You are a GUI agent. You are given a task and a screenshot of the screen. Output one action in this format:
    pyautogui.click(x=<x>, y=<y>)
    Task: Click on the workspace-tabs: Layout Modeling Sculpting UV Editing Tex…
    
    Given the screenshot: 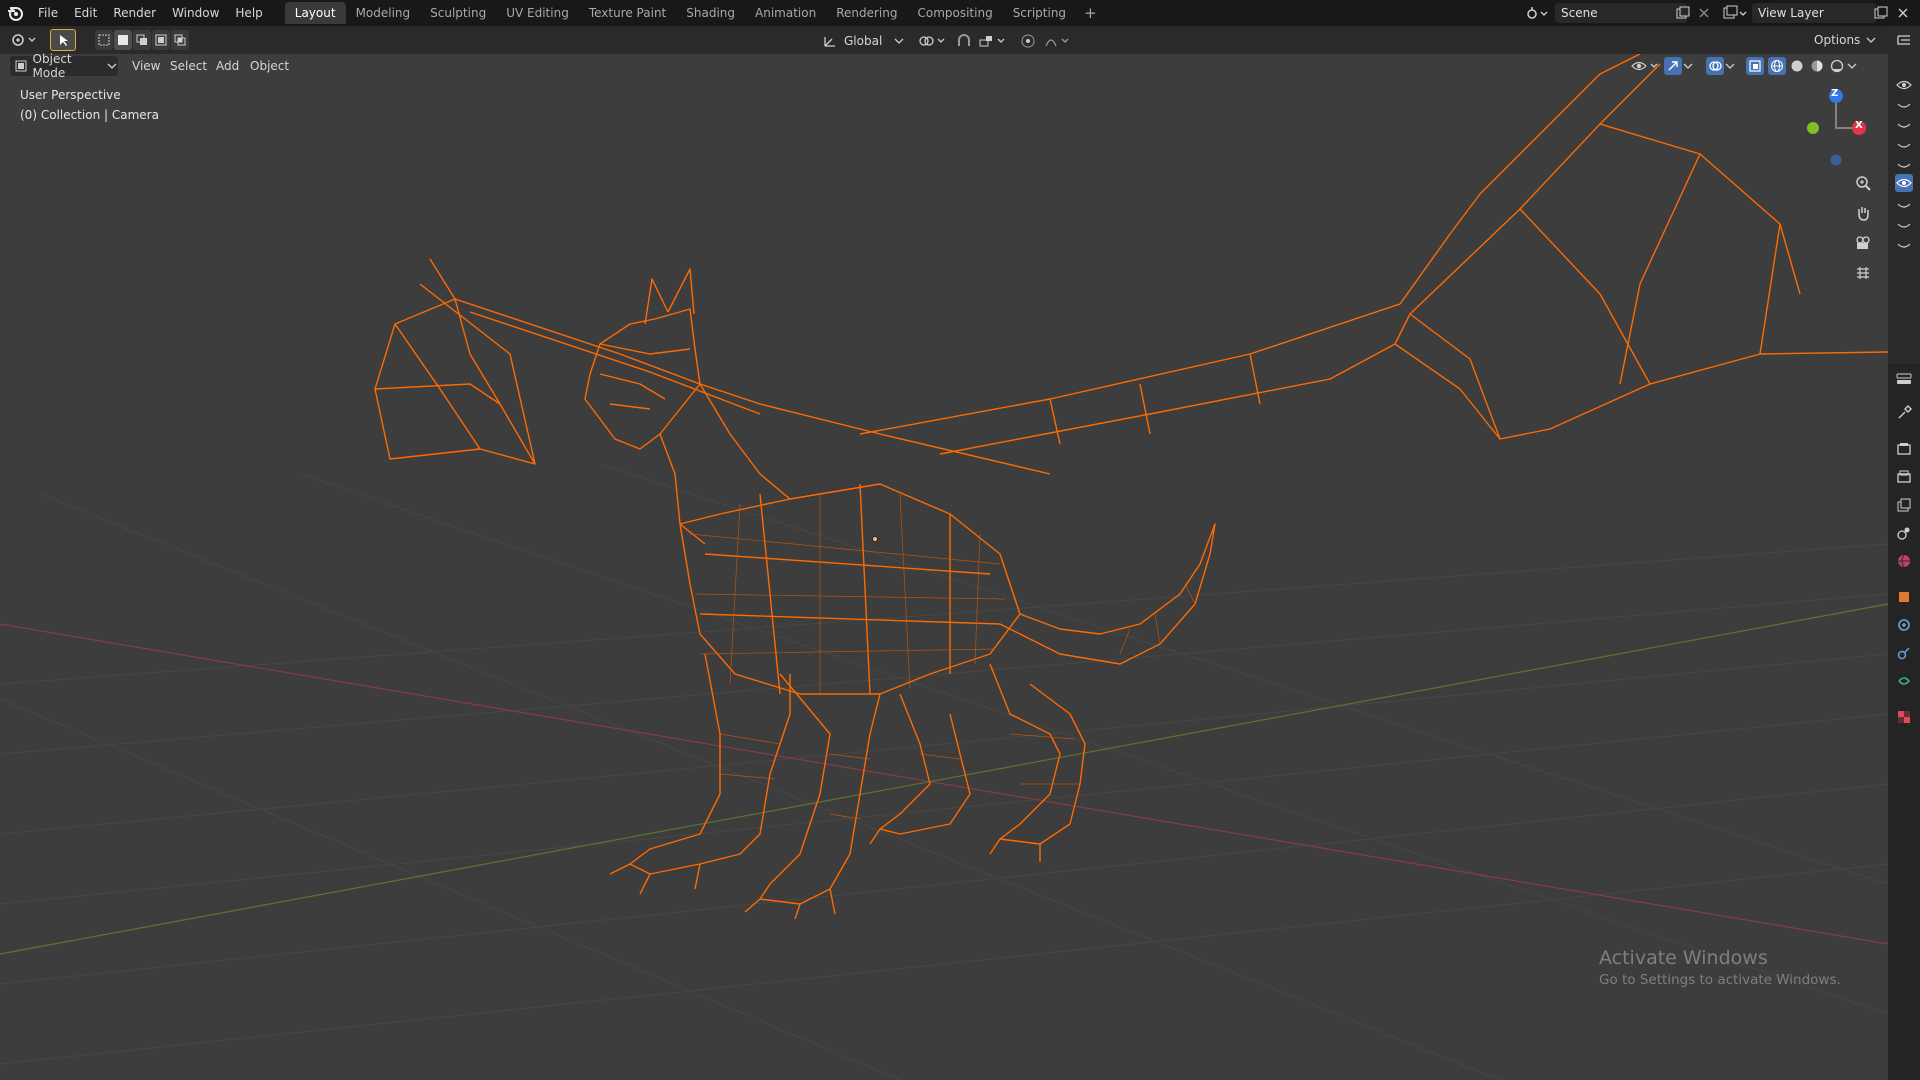 What is the action you would take?
    pyautogui.click(x=694, y=13)
    